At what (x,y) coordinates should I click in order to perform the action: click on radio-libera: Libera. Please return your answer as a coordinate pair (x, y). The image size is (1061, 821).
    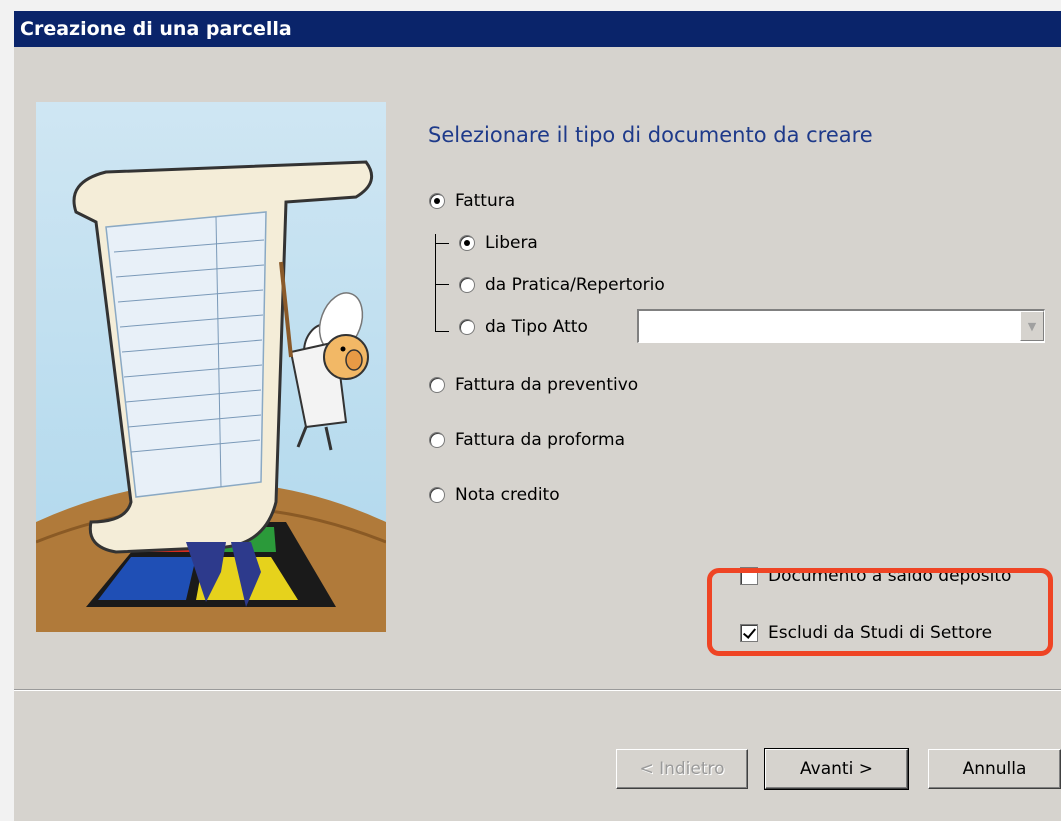
    Looking at the image, I should click on (498, 243).